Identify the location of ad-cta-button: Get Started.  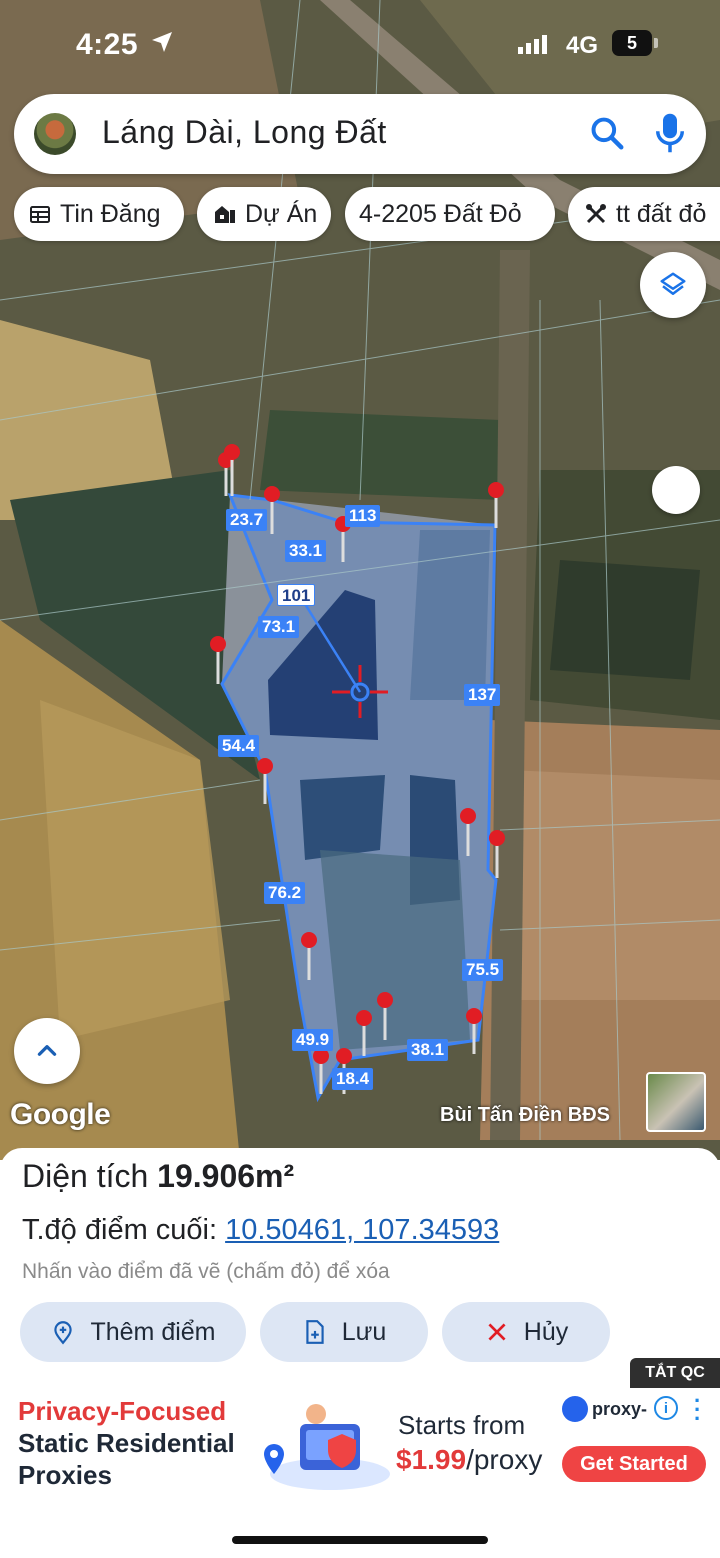
(634, 1464).